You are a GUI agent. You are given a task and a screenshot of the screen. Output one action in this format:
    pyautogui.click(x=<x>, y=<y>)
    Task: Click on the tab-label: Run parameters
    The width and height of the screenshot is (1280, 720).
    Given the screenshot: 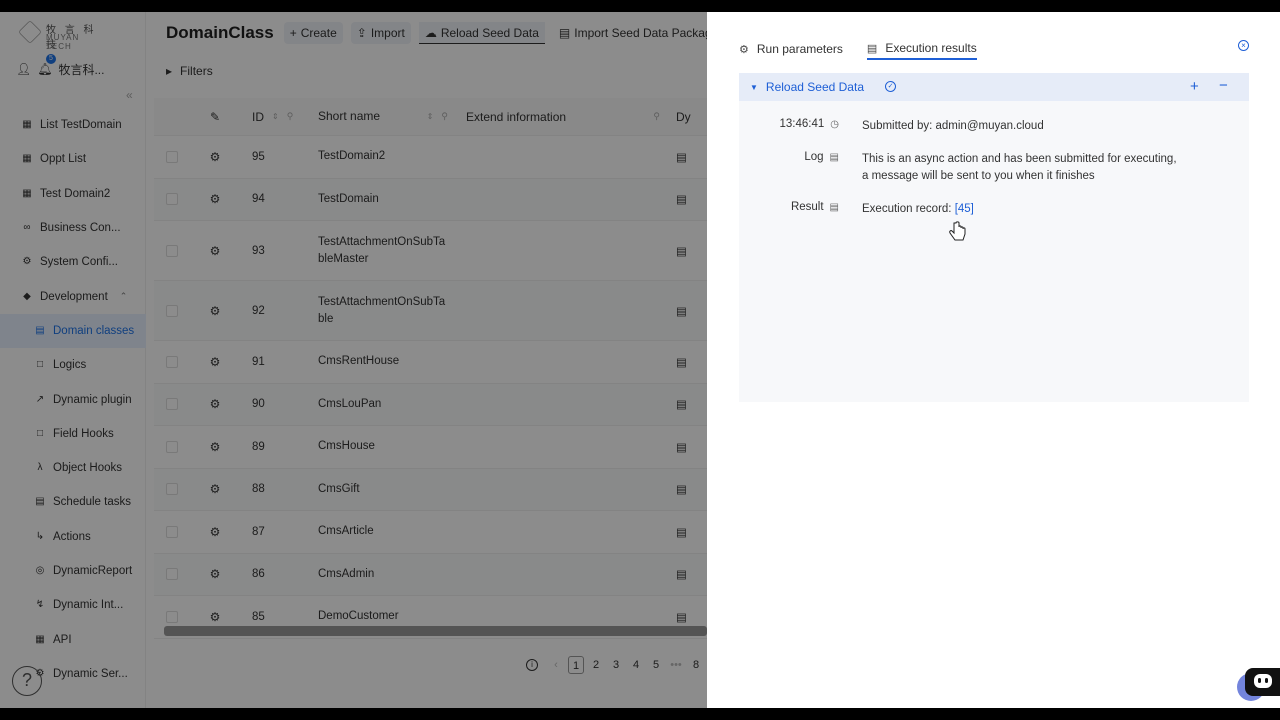 What is the action you would take?
    pyautogui.click(x=799, y=49)
    